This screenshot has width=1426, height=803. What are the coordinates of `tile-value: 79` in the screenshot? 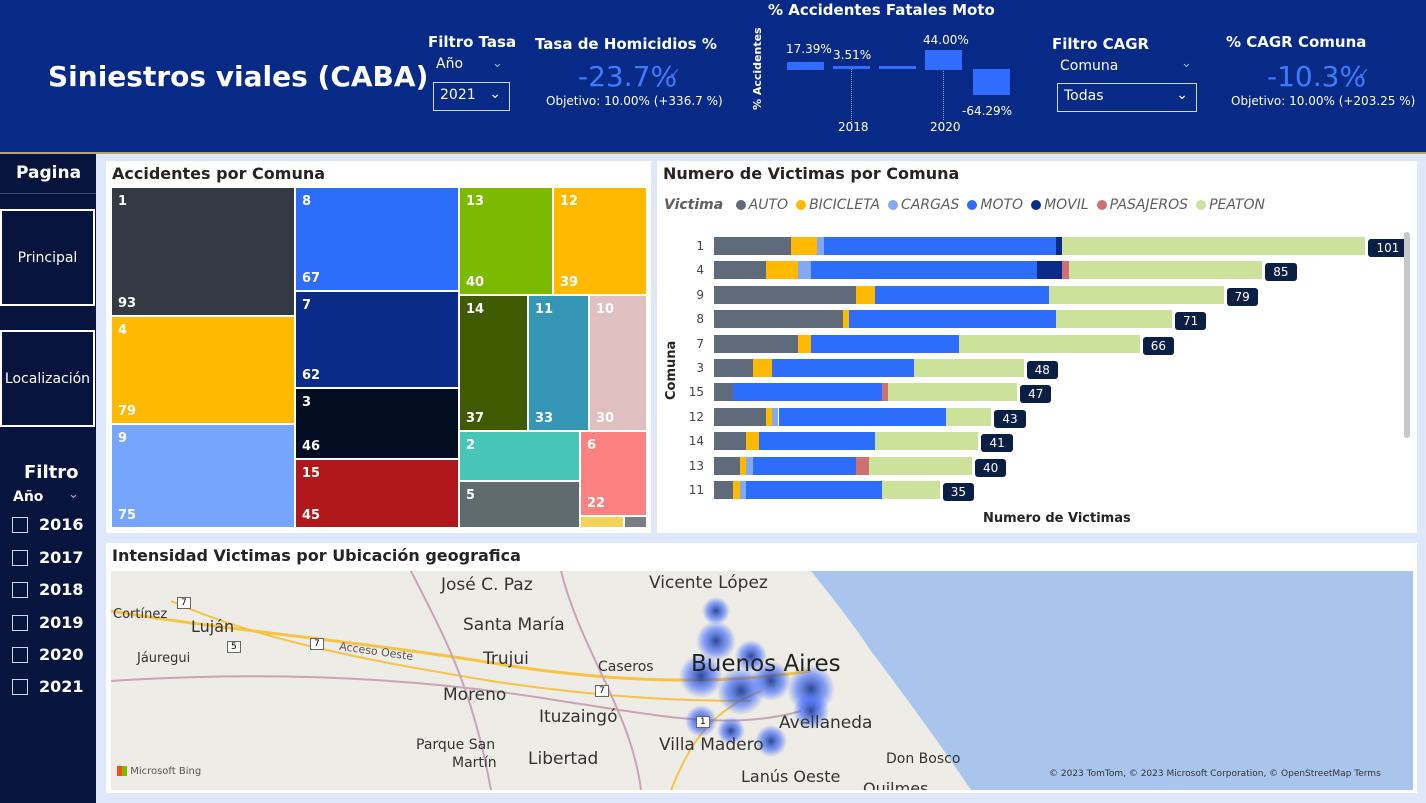 It's located at (127, 411).